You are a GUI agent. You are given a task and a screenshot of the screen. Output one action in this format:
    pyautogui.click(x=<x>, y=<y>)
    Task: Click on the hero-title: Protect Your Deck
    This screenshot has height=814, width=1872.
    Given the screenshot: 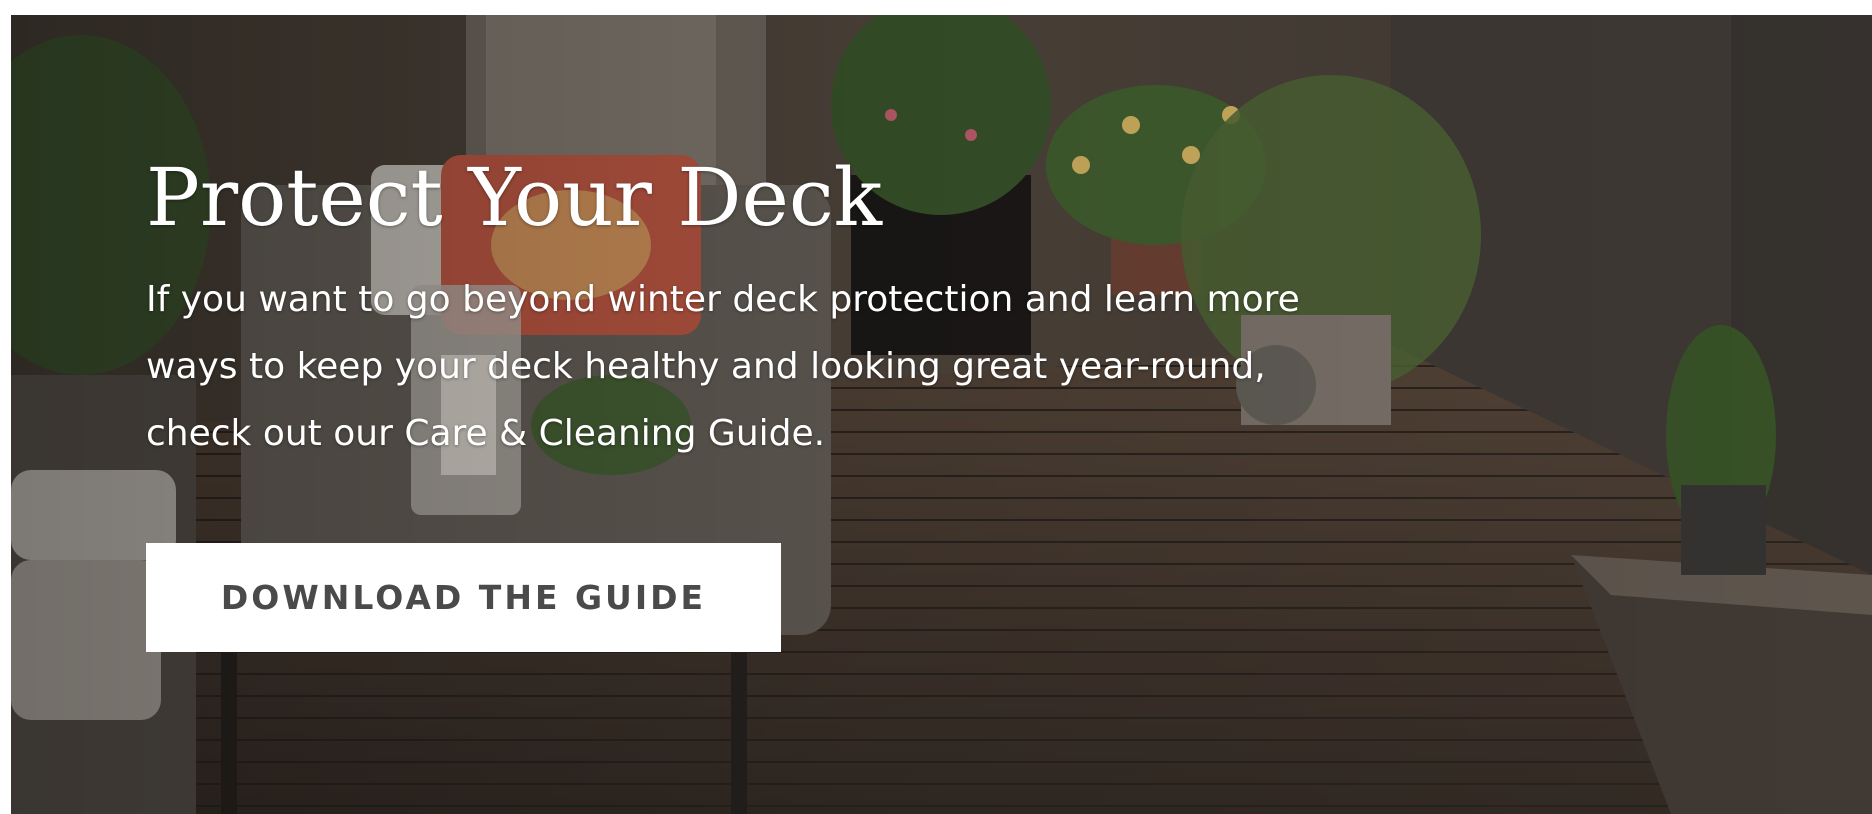 What is the action you would take?
    pyautogui.click(x=514, y=197)
    